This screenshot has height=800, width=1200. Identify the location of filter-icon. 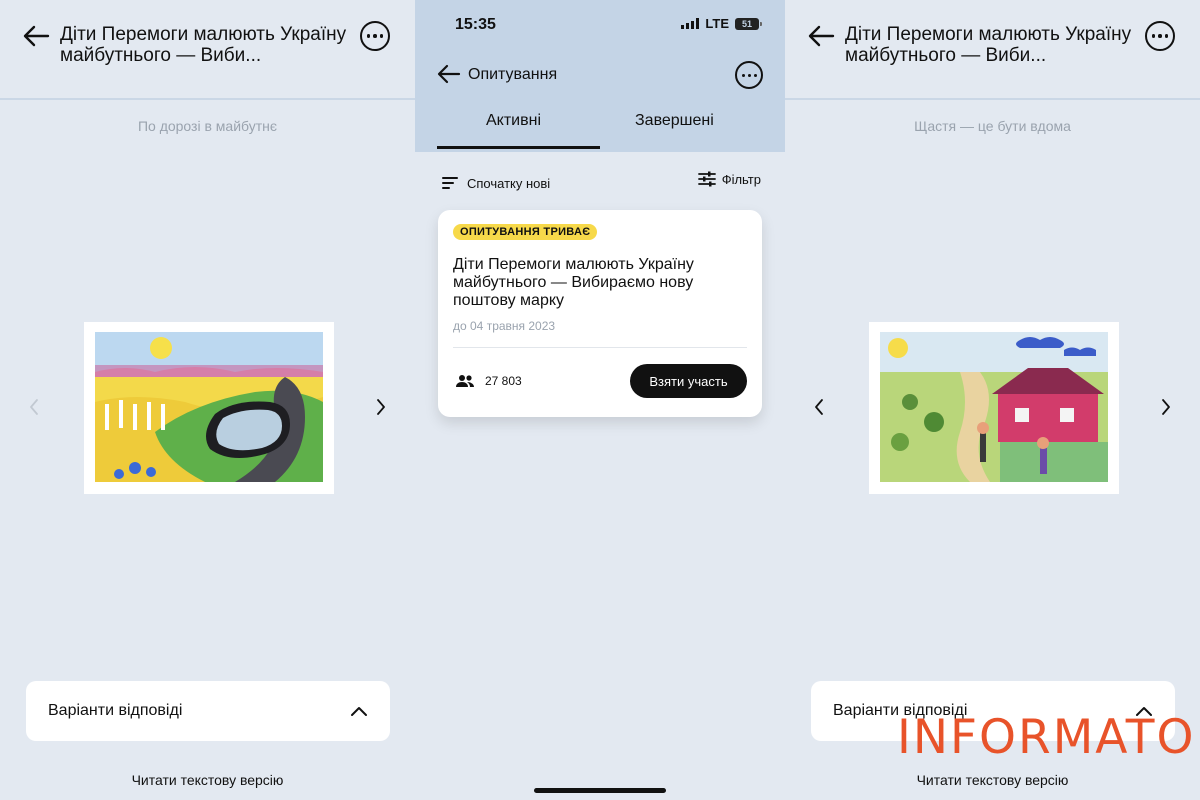
(706, 179).